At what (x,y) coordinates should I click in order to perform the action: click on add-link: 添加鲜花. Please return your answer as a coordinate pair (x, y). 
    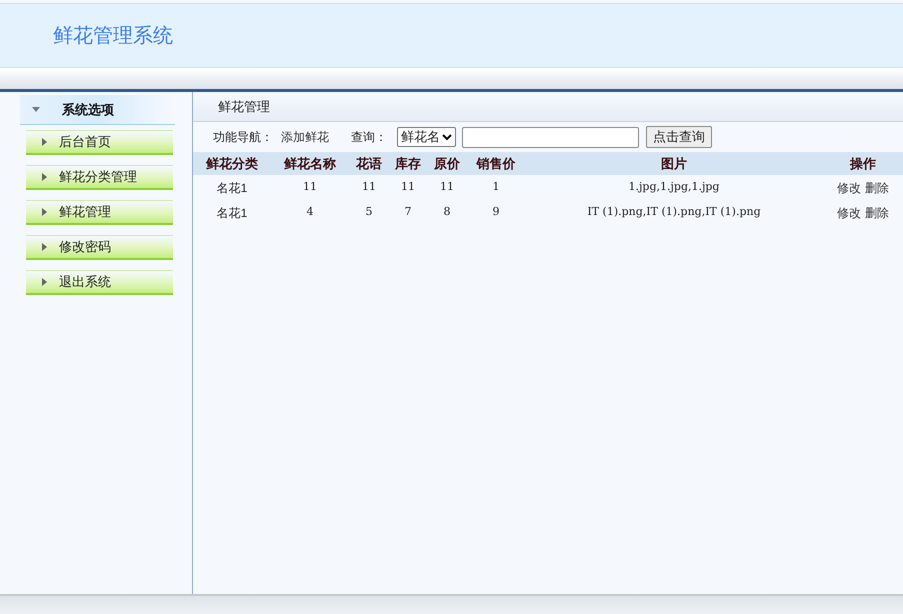
    Looking at the image, I should click on (305, 137).